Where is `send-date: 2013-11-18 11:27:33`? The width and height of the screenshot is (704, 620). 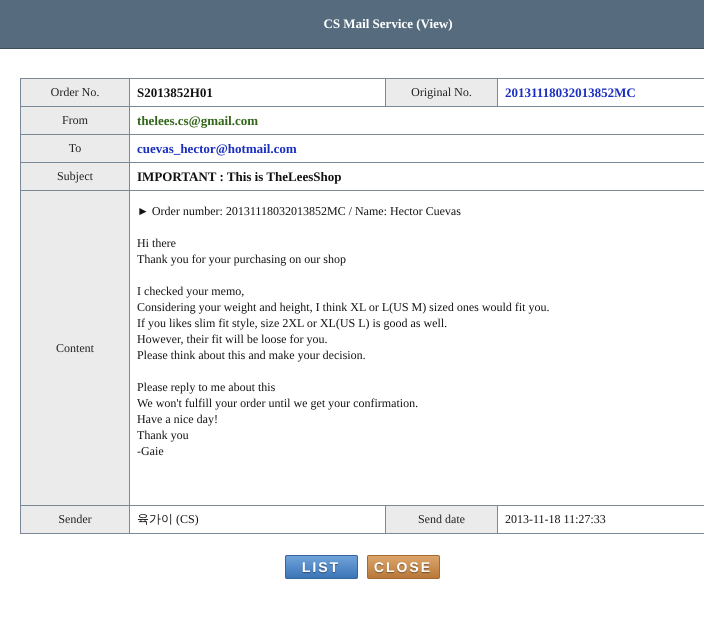
send-date: 2013-11-18 11:27:33 is located at coordinates (555, 519).